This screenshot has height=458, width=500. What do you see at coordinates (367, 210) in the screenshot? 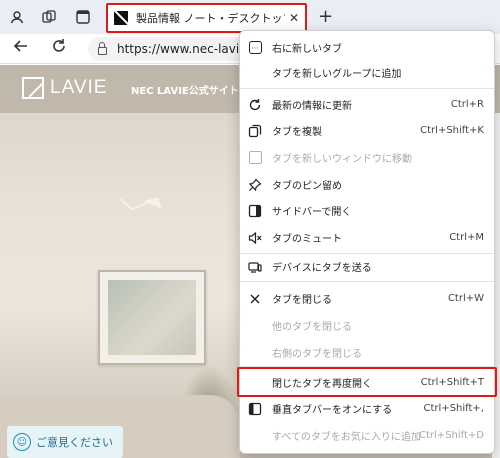
I see `menu-item-open-in-sidebar: サイドバーで開く` at bounding box center [367, 210].